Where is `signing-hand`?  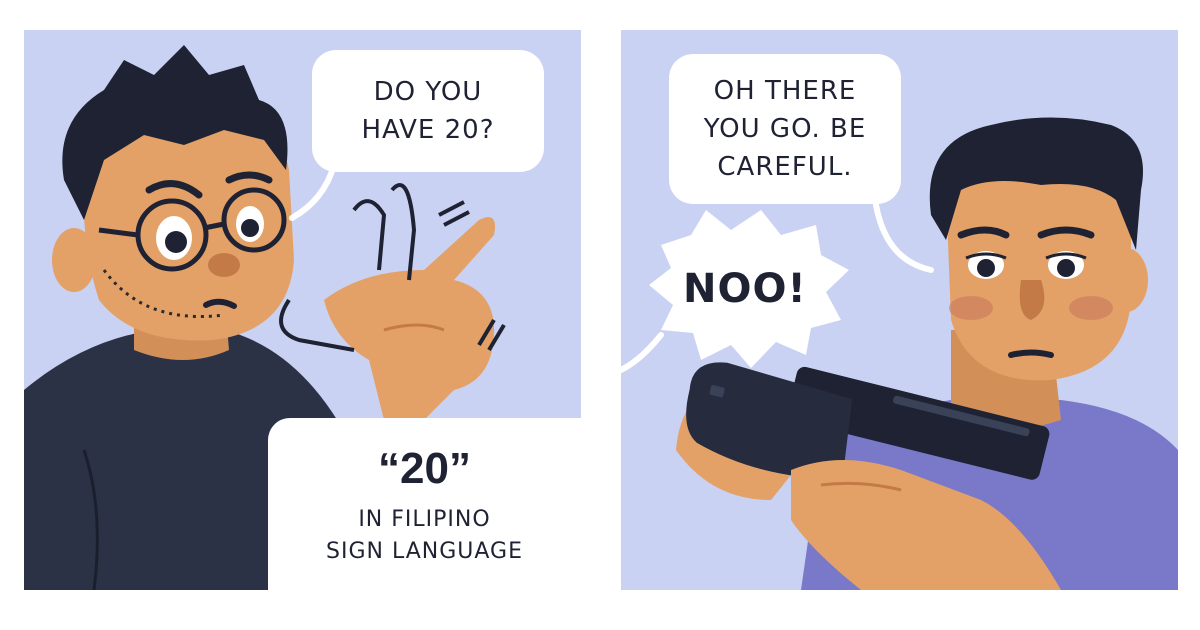
signing-hand is located at coordinates (409, 318).